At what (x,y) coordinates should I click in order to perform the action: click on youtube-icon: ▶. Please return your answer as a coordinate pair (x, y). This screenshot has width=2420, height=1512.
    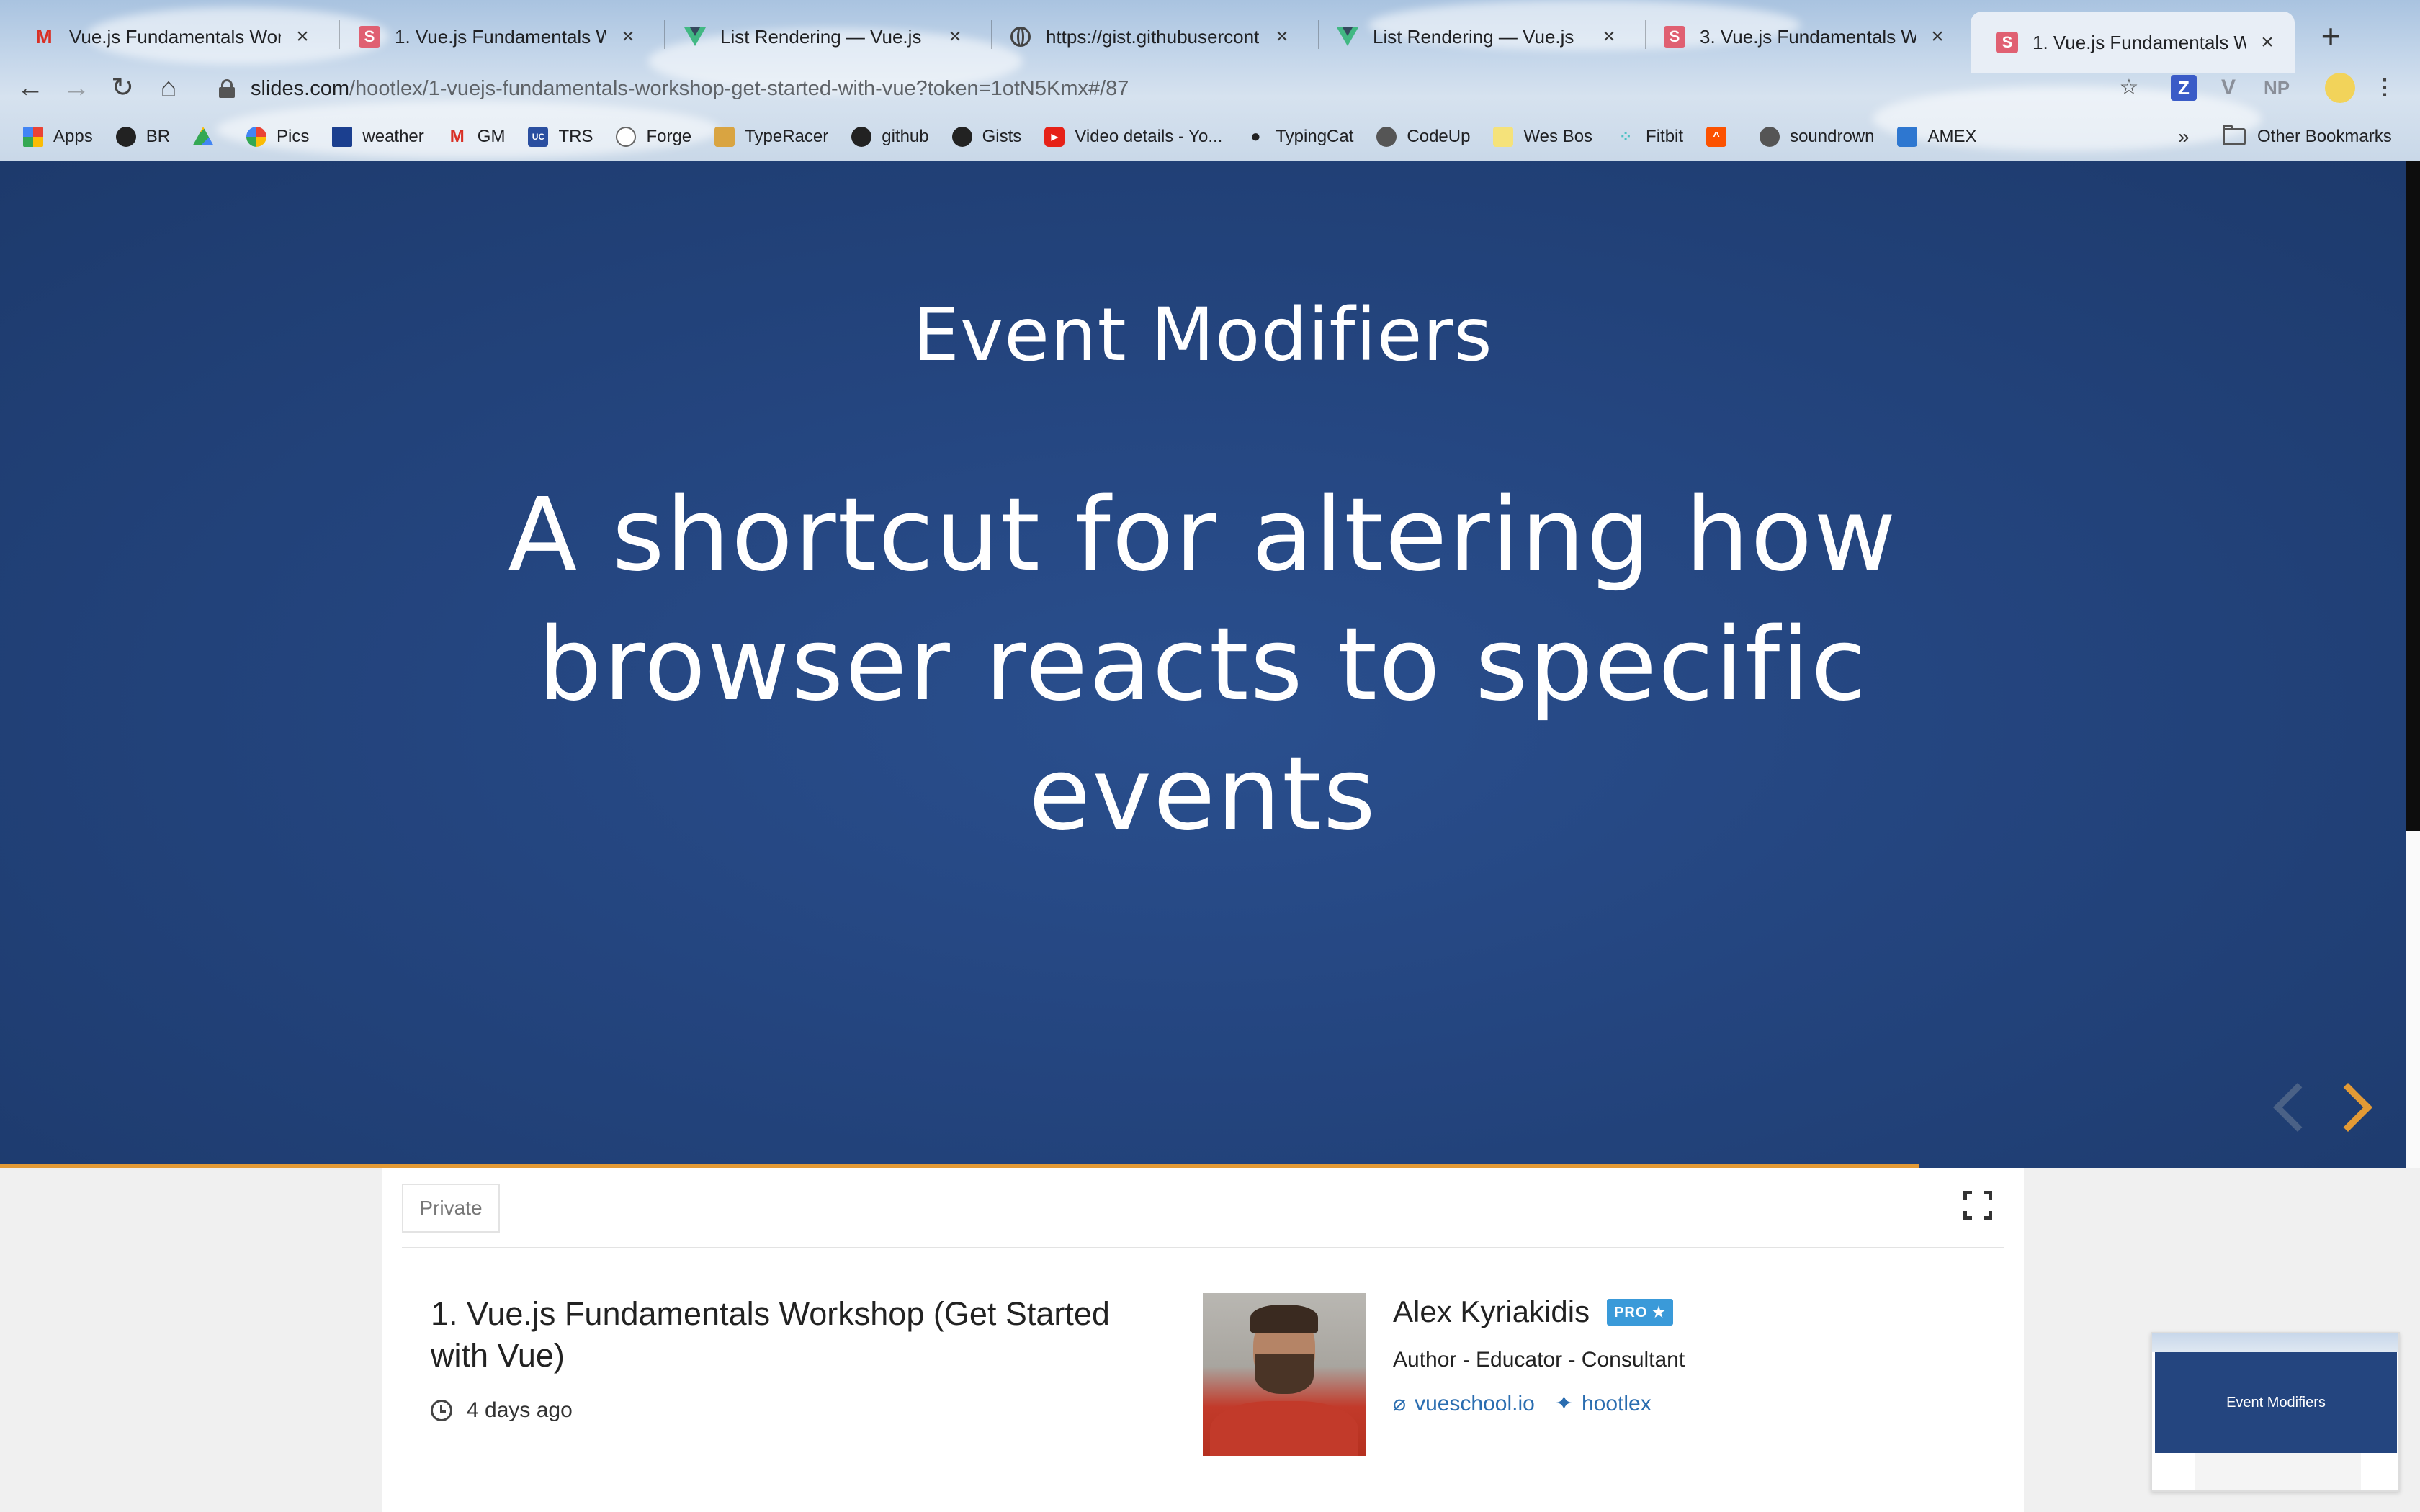
    Looking at the image, I should click on (1054, 137).